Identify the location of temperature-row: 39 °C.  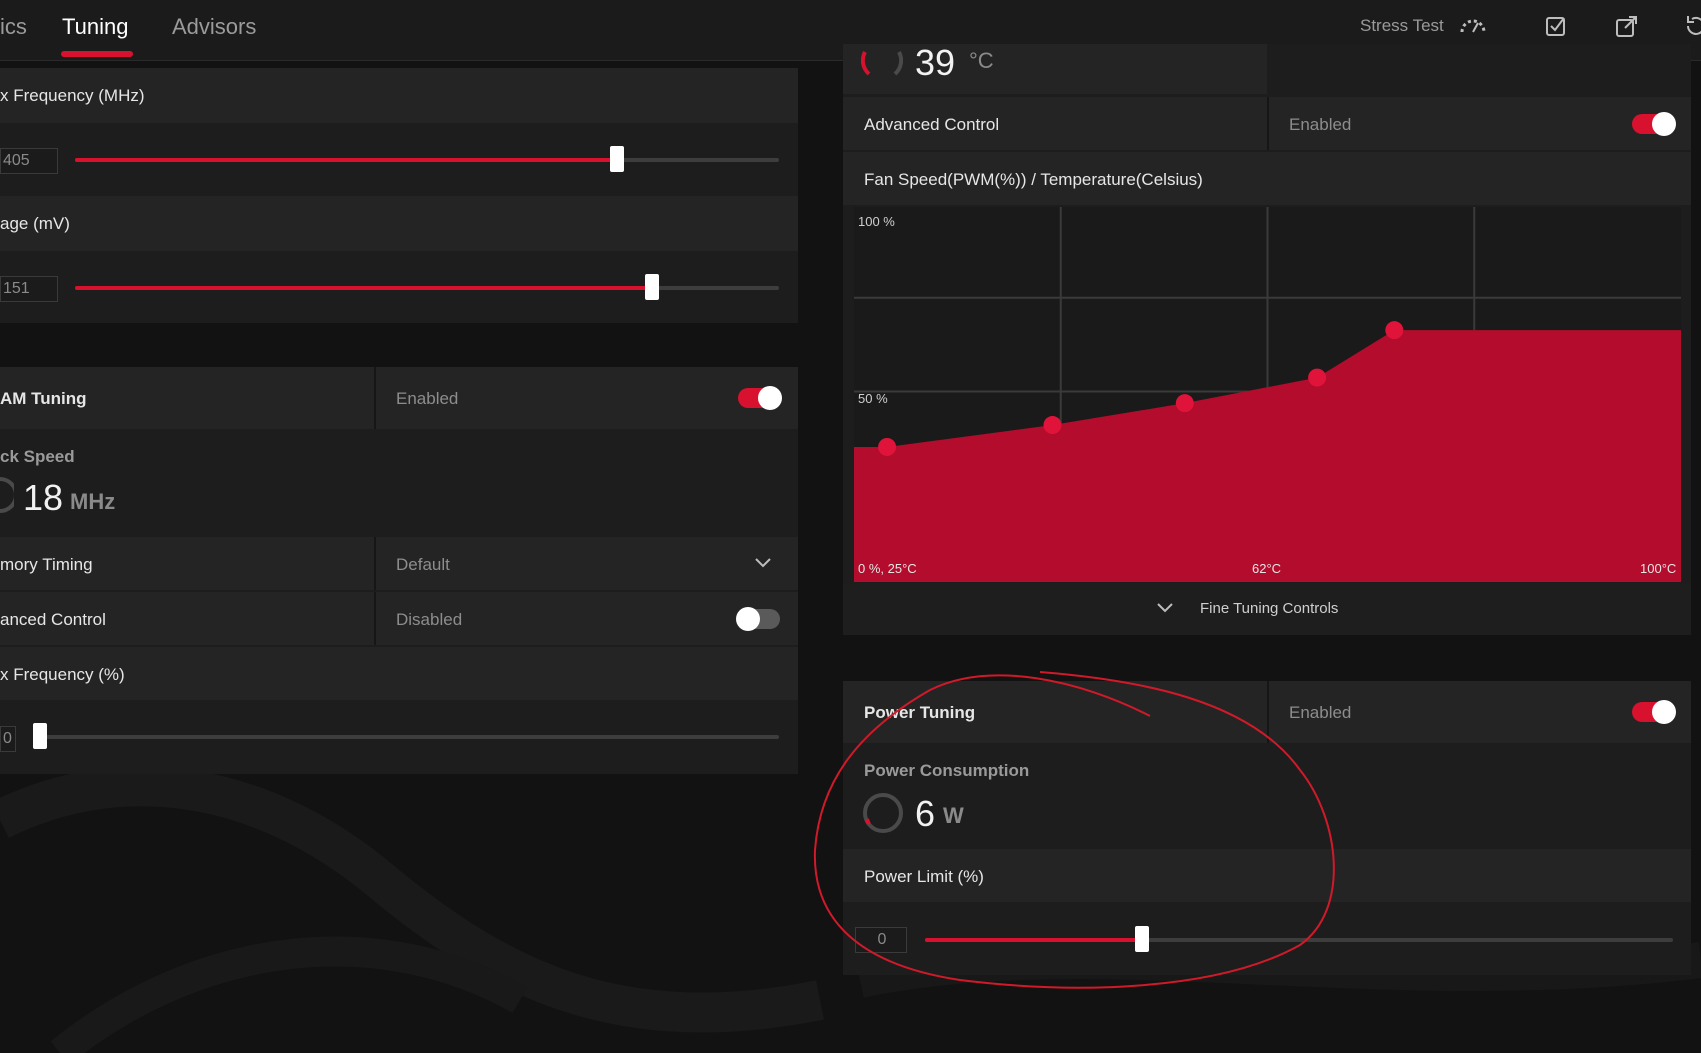
(1055, 68).